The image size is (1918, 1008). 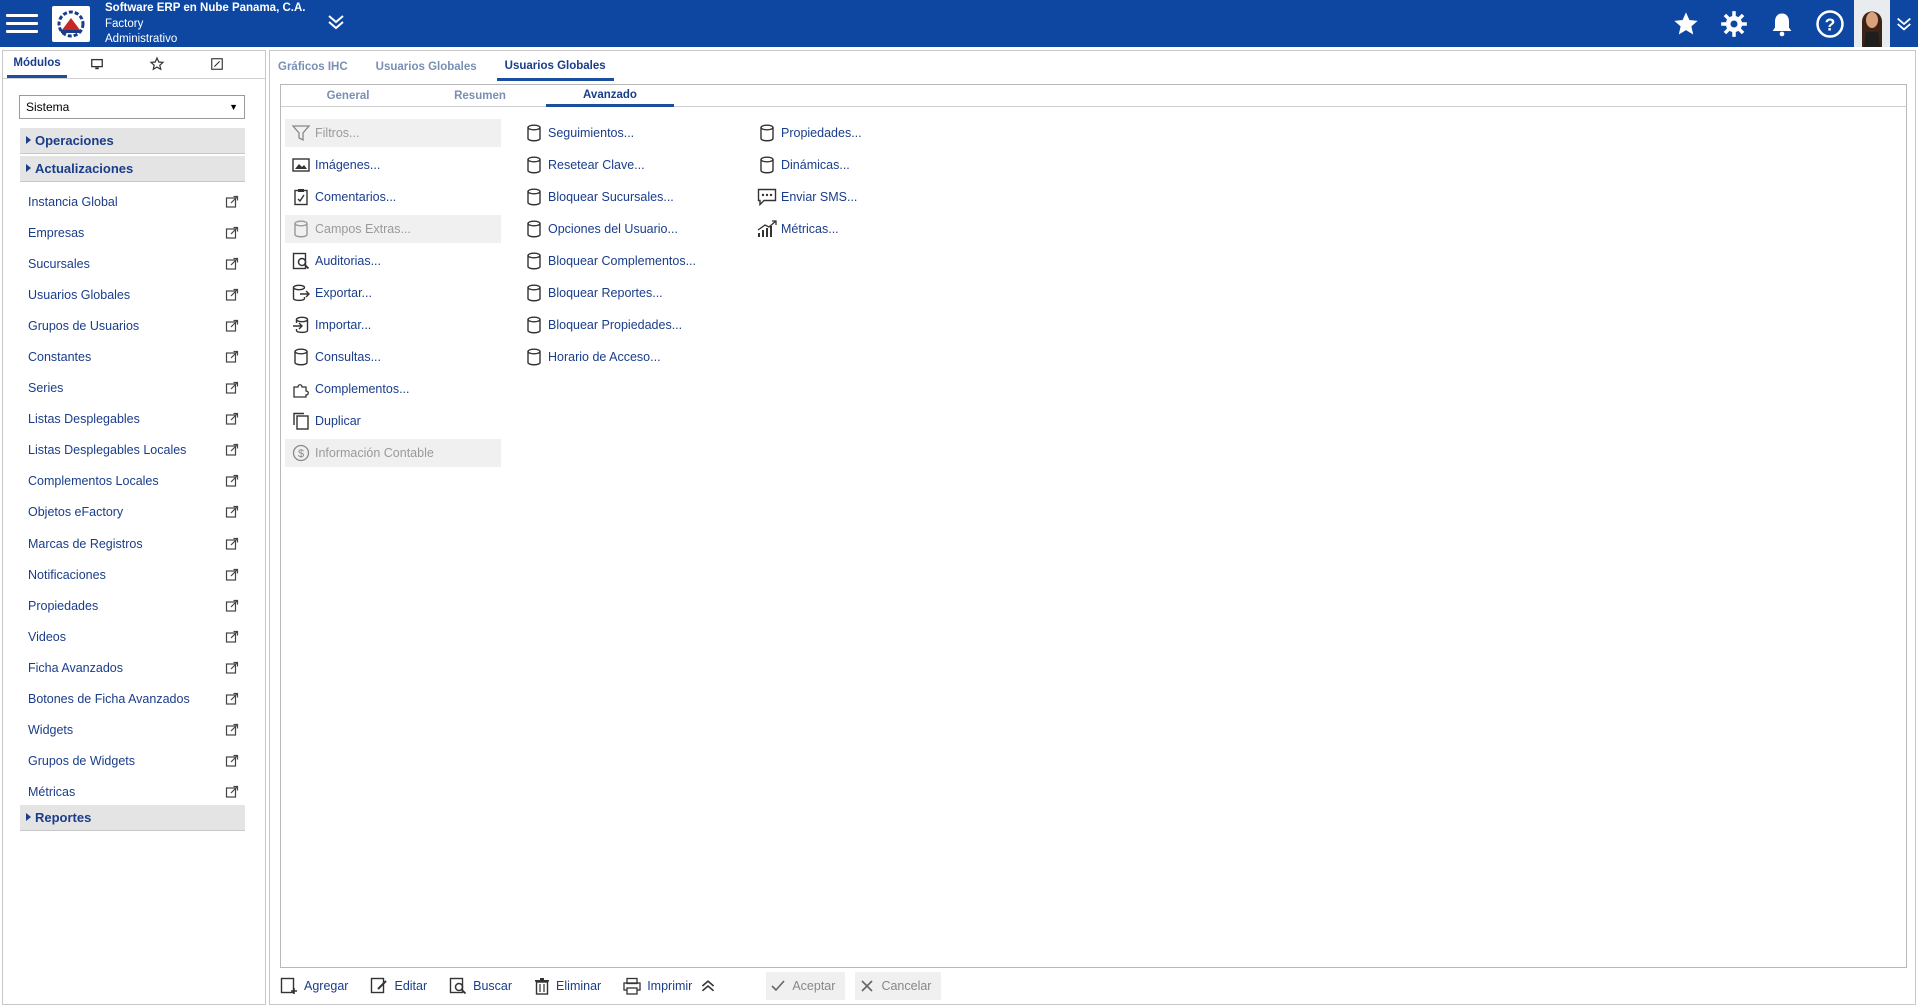 What do you see at coordinates (132, 605) in the screenshot?
I see `module-item: Propiedades` at bounding box center [132, 605].